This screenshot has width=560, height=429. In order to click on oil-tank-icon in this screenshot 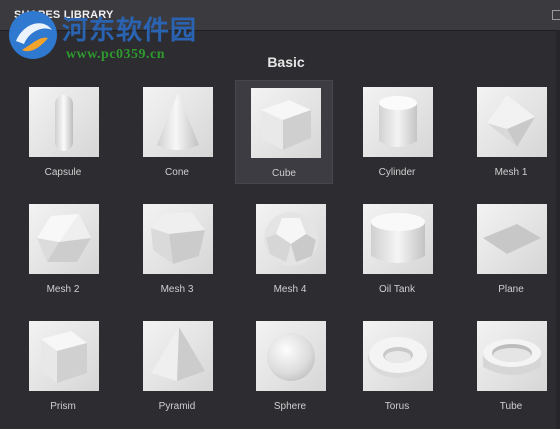, I will do `click(398, 238)`.